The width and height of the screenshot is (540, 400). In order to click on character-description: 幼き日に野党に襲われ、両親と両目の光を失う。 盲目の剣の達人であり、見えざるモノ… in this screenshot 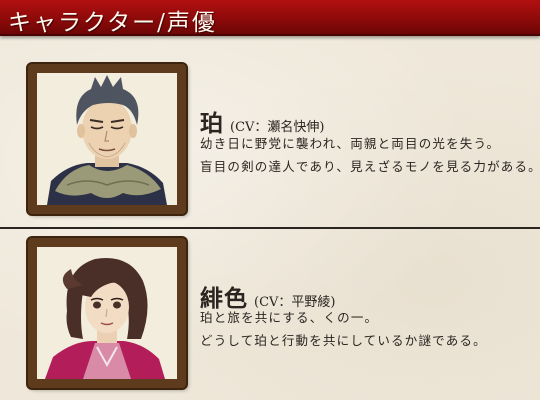, I will do `click(370, 155)`.